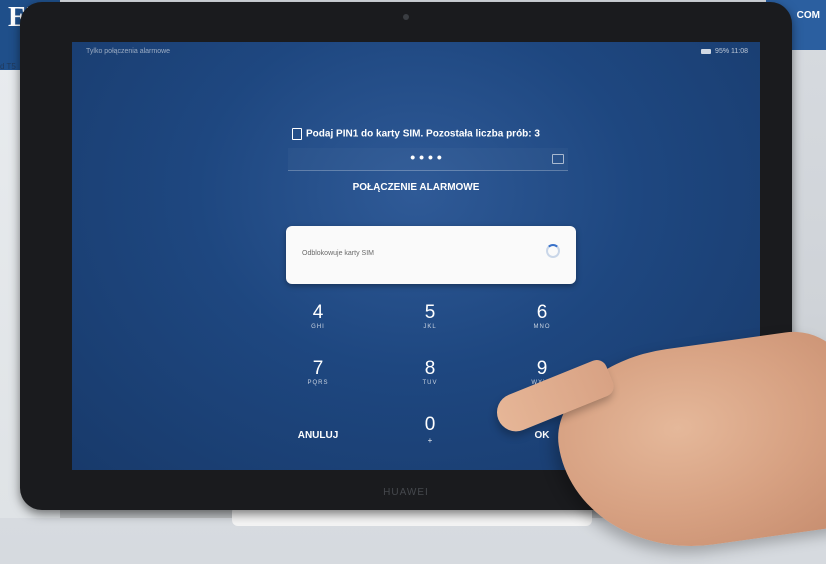 This screenshot has width=826, height=564. I want to click on background-right-text: COM, so click(808, 15).